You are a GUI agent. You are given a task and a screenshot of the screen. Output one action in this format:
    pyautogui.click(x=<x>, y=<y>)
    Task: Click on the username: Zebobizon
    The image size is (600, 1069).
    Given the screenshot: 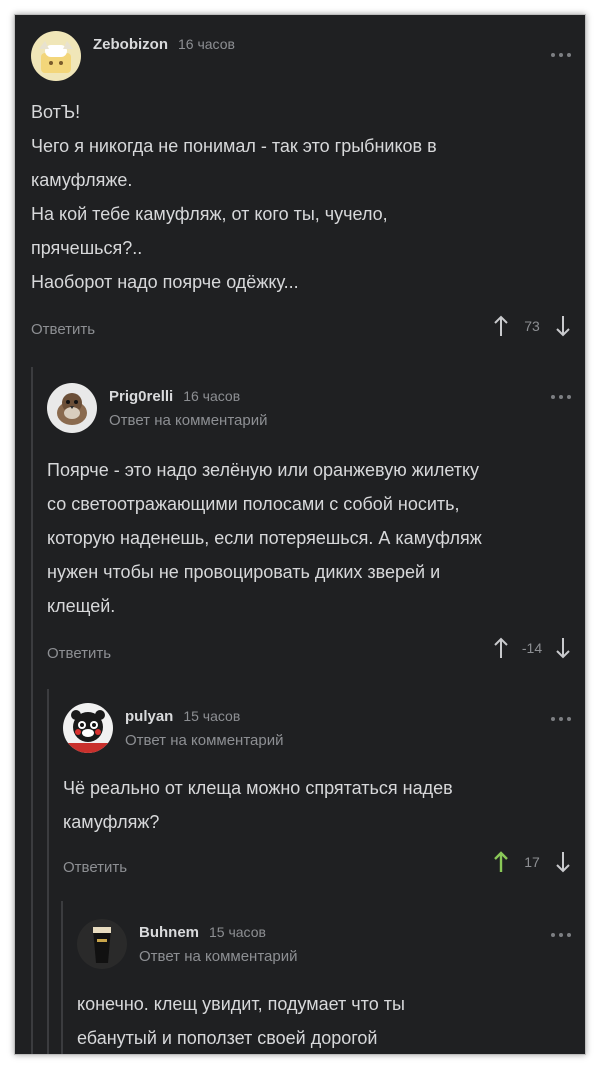 What is the action you would take?
    pyautogui.click(x=130, y=44)
    